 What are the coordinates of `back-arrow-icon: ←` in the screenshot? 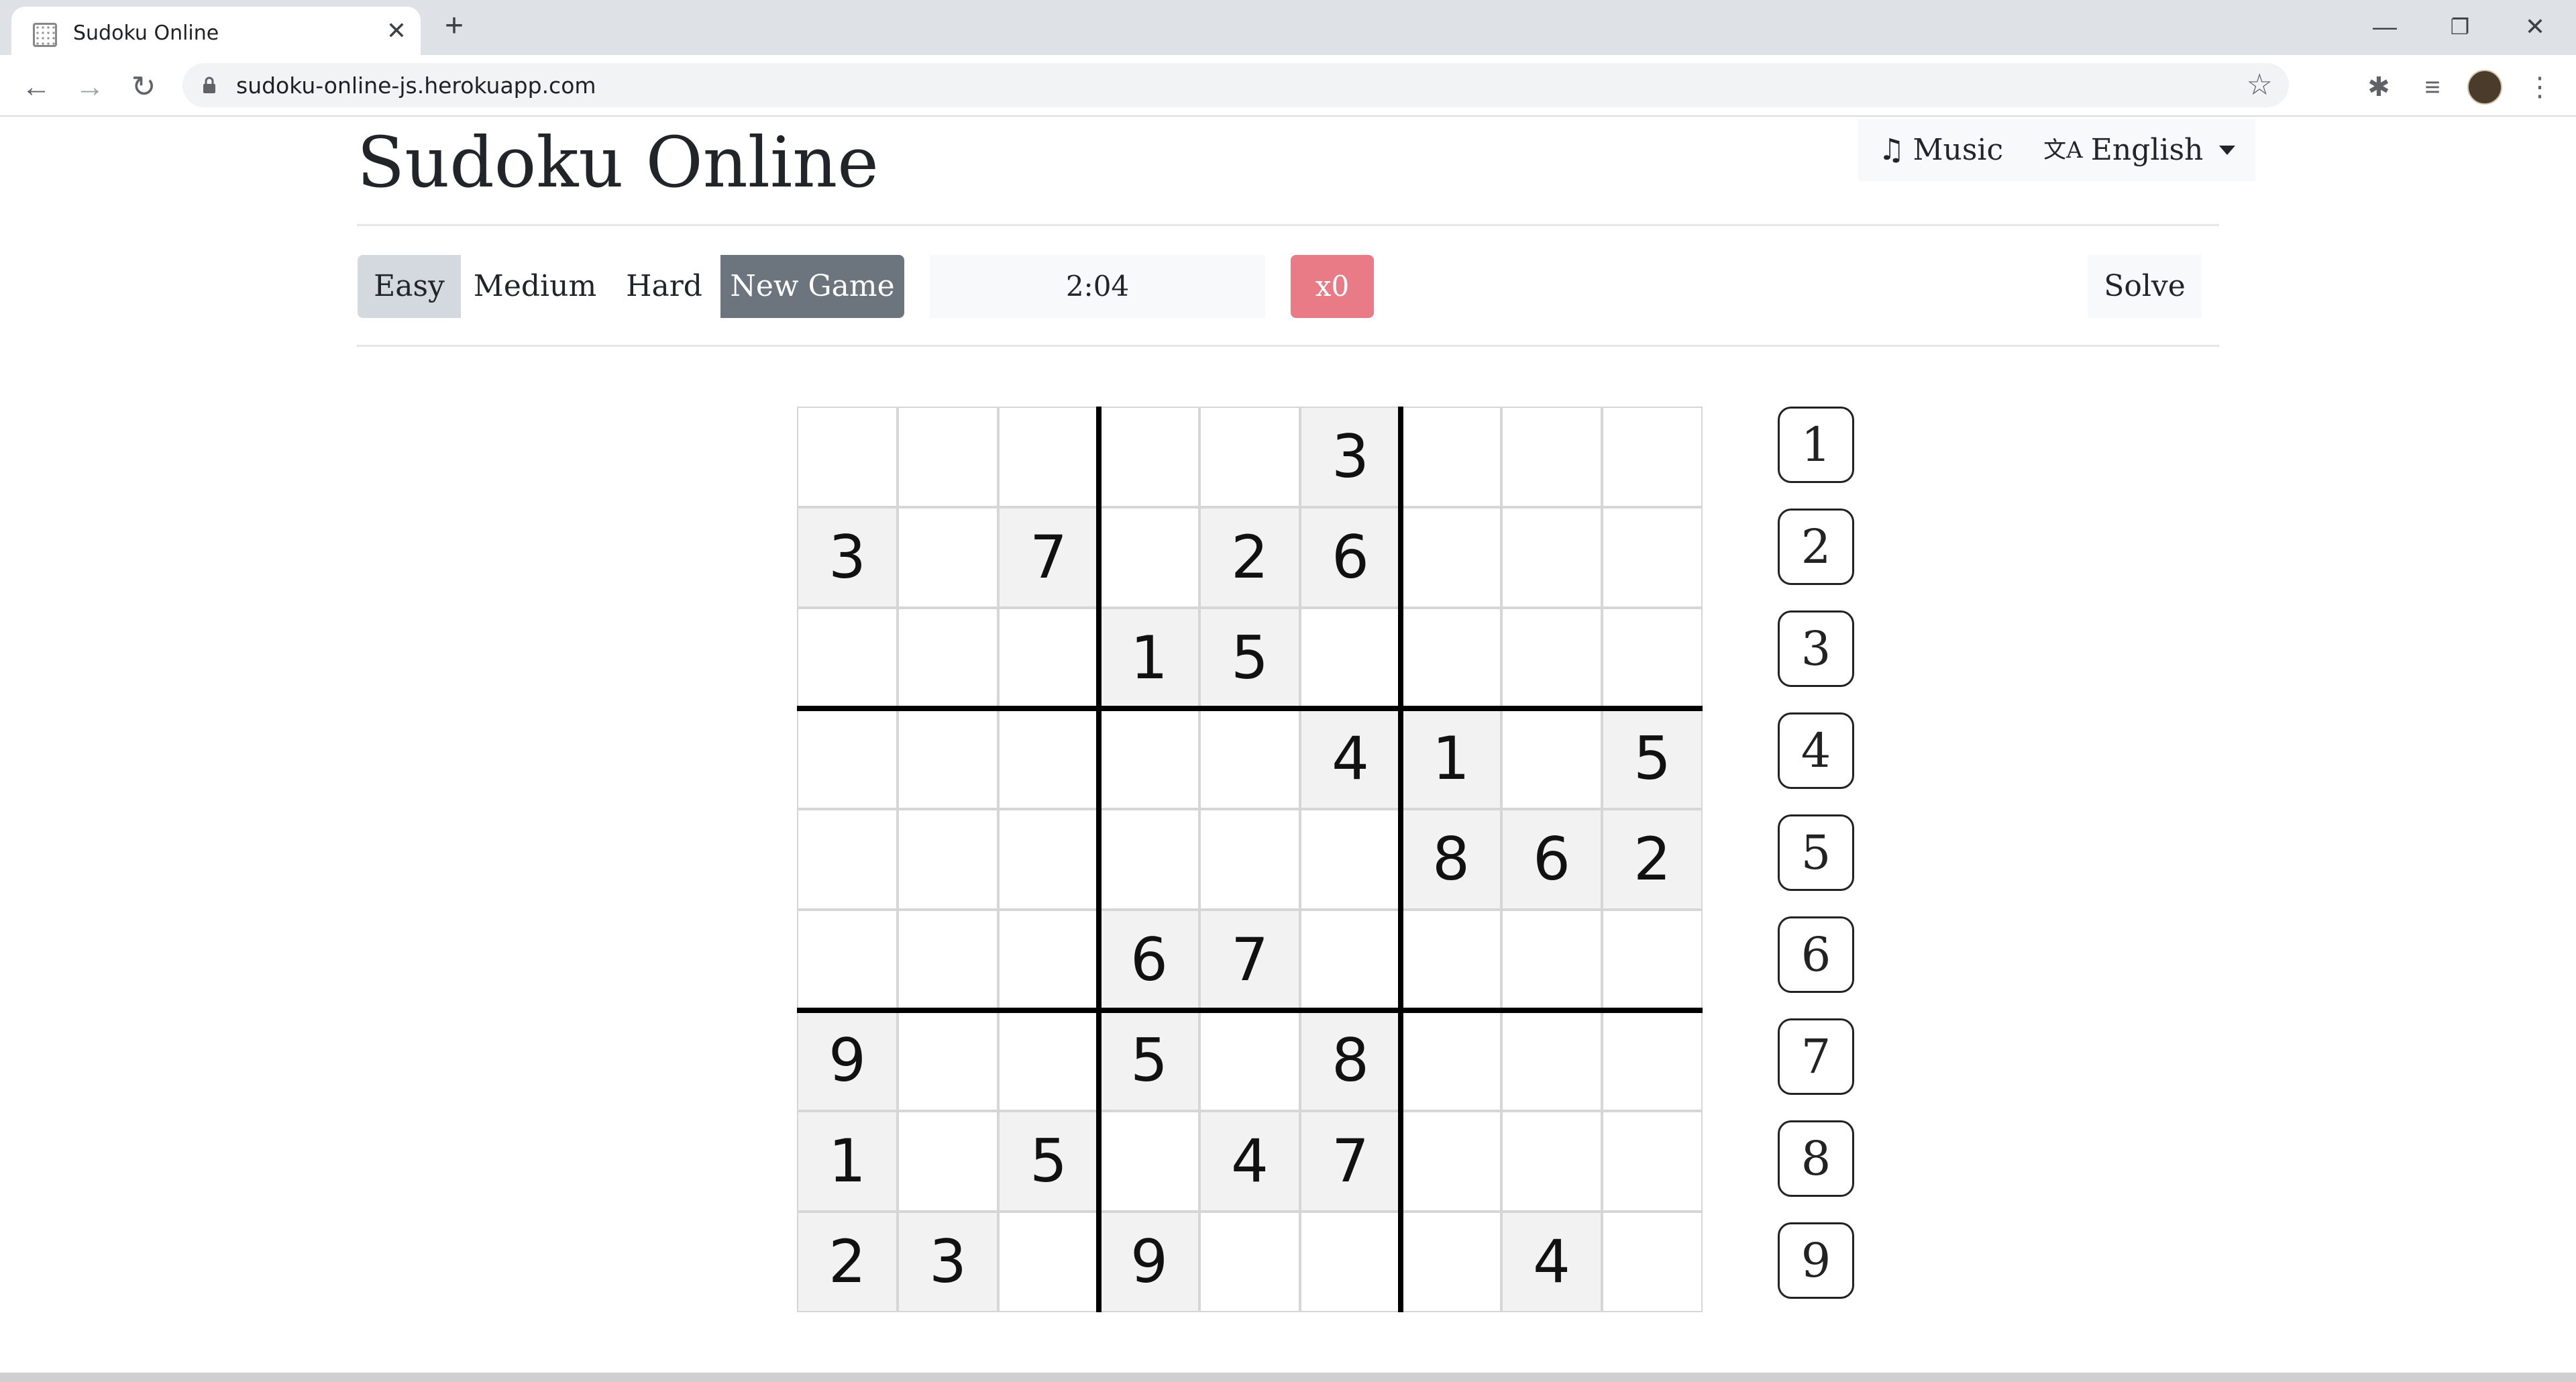 It's located at (36, 87).